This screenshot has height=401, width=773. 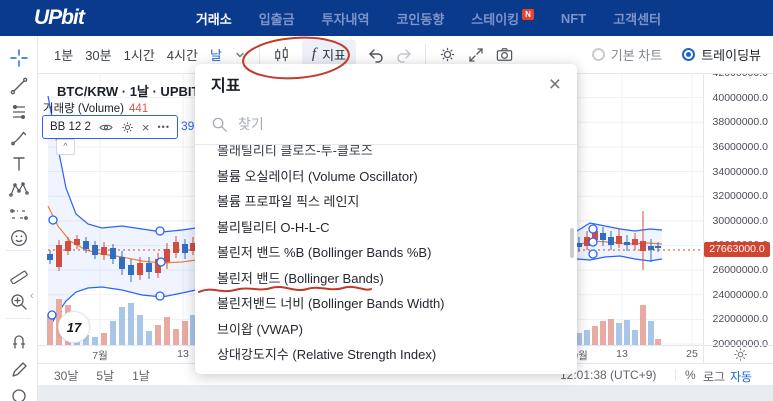 I want to click on pattern-tool-button, so click(x=19, y=191).